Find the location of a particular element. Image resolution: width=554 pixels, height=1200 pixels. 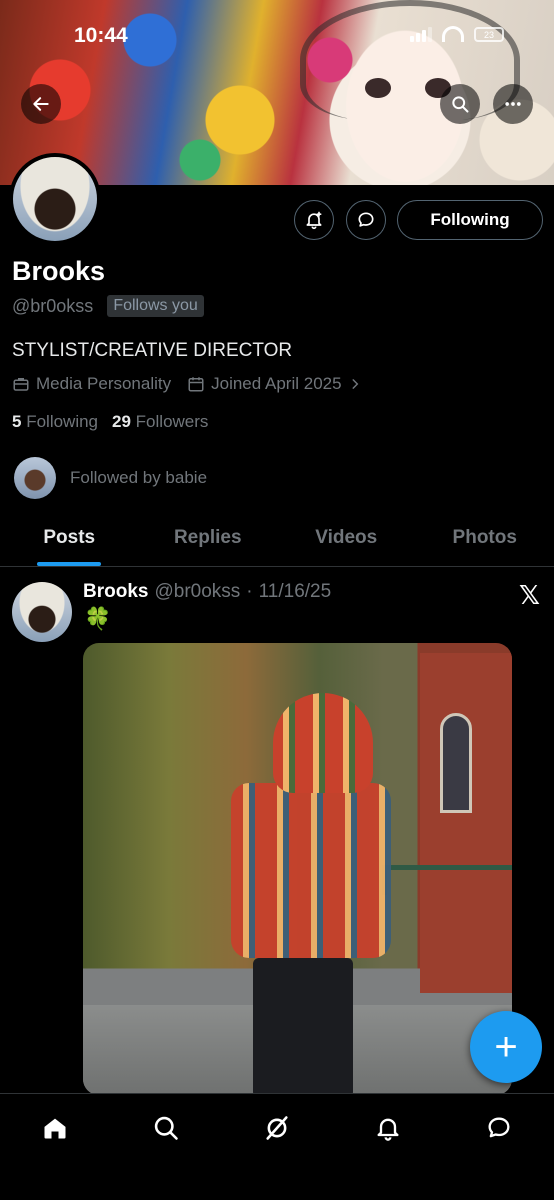

notify-button is located at coordinates (314, 220).